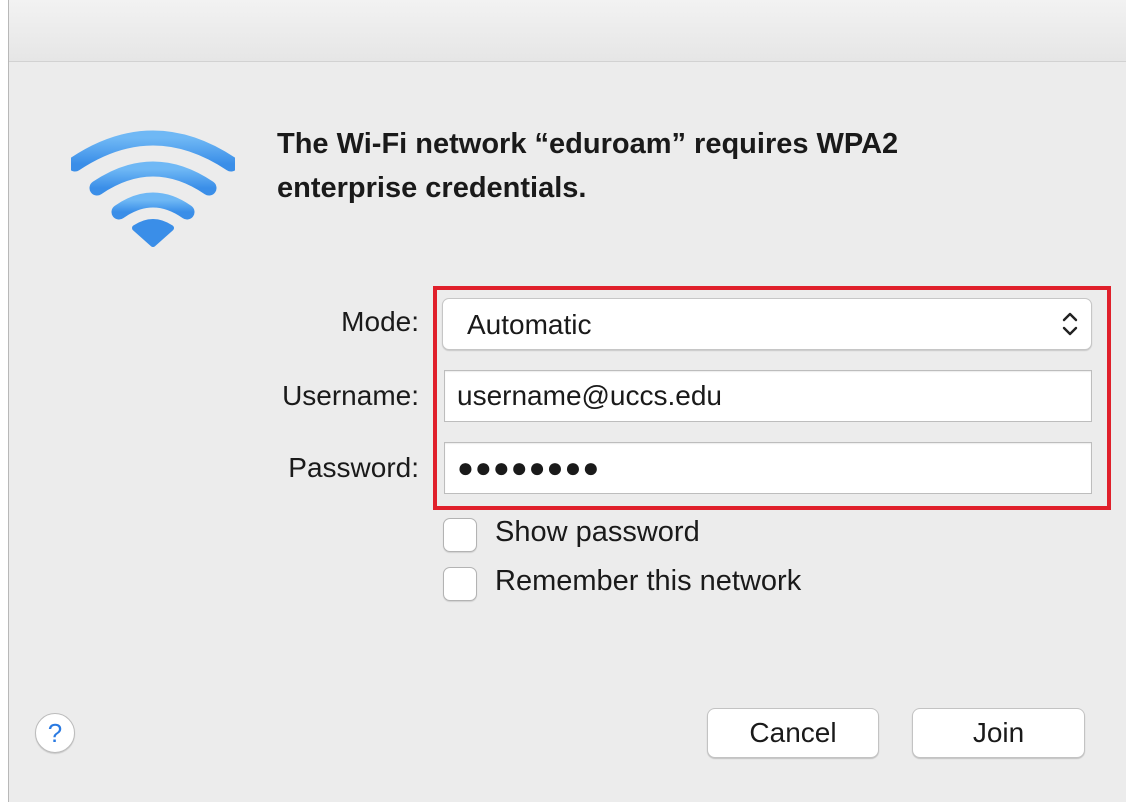  What do you see at coordinates (55, 733) in the screenshot?
I see `help-button: ?` at bounding box center [55, 733].